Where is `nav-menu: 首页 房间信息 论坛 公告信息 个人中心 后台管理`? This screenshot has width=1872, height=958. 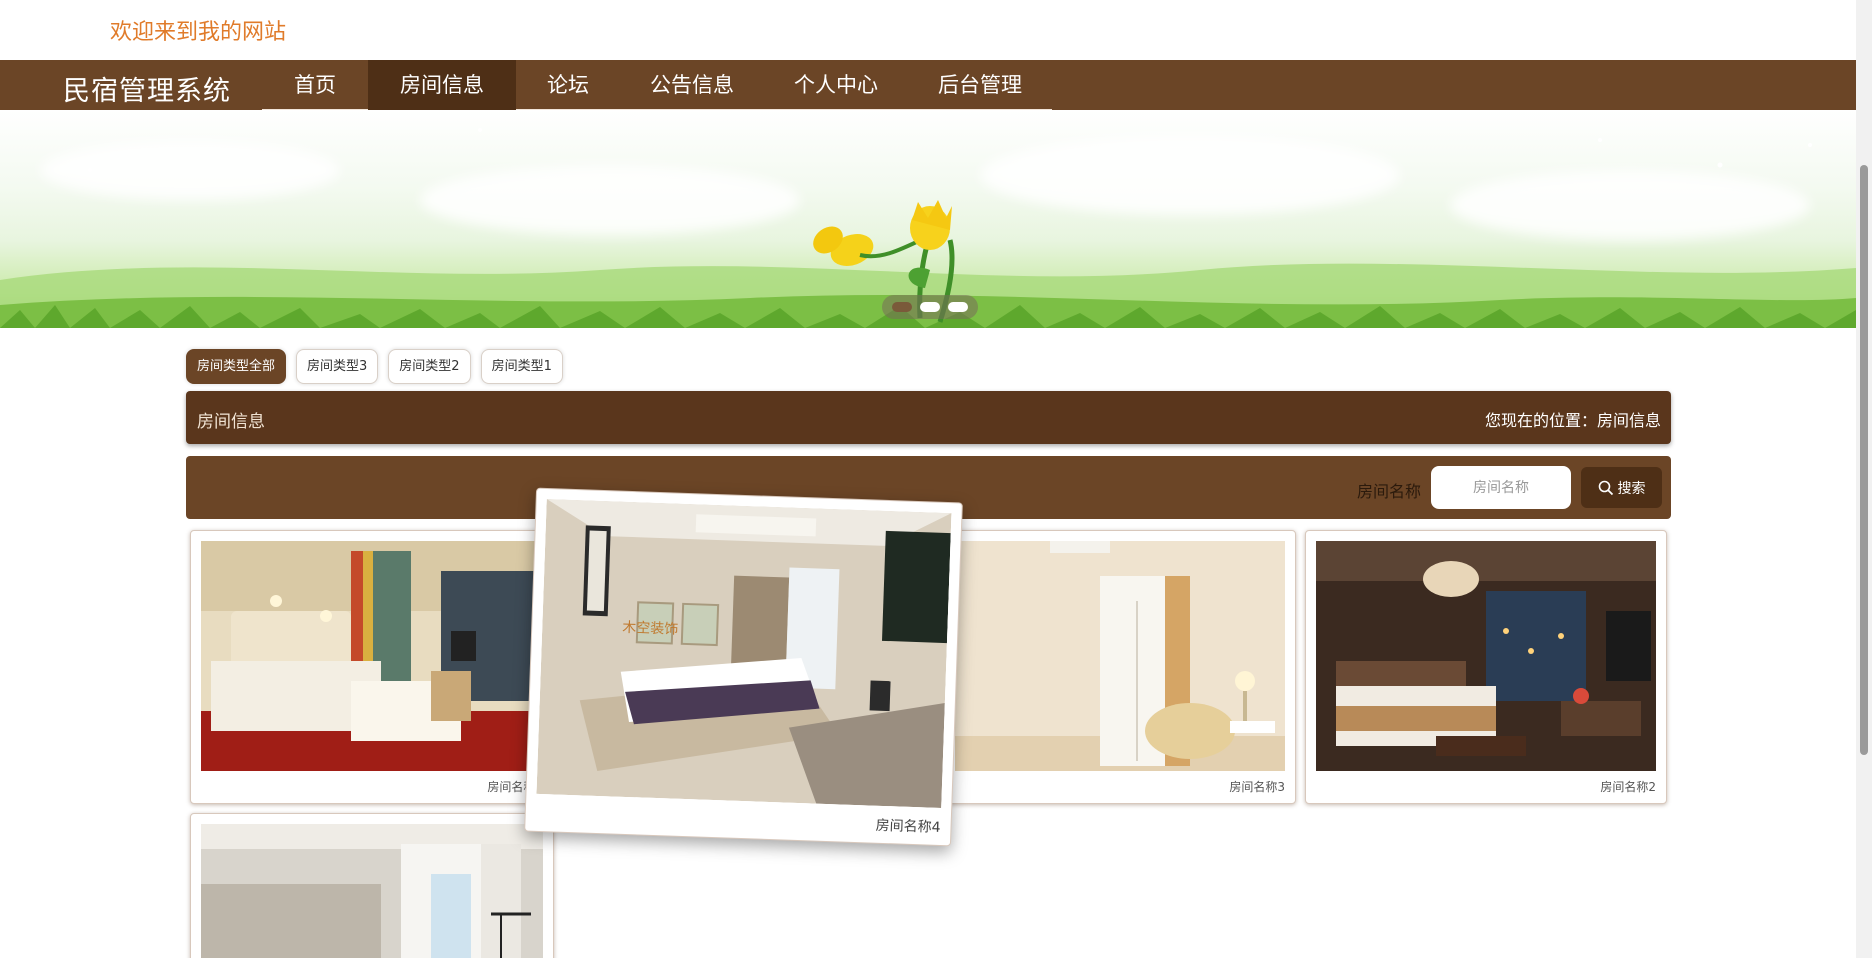 nav-menu: 首页 房间信息 论坛 公告信息 个人中心 后台管理 is located at coordinates (657, 85).